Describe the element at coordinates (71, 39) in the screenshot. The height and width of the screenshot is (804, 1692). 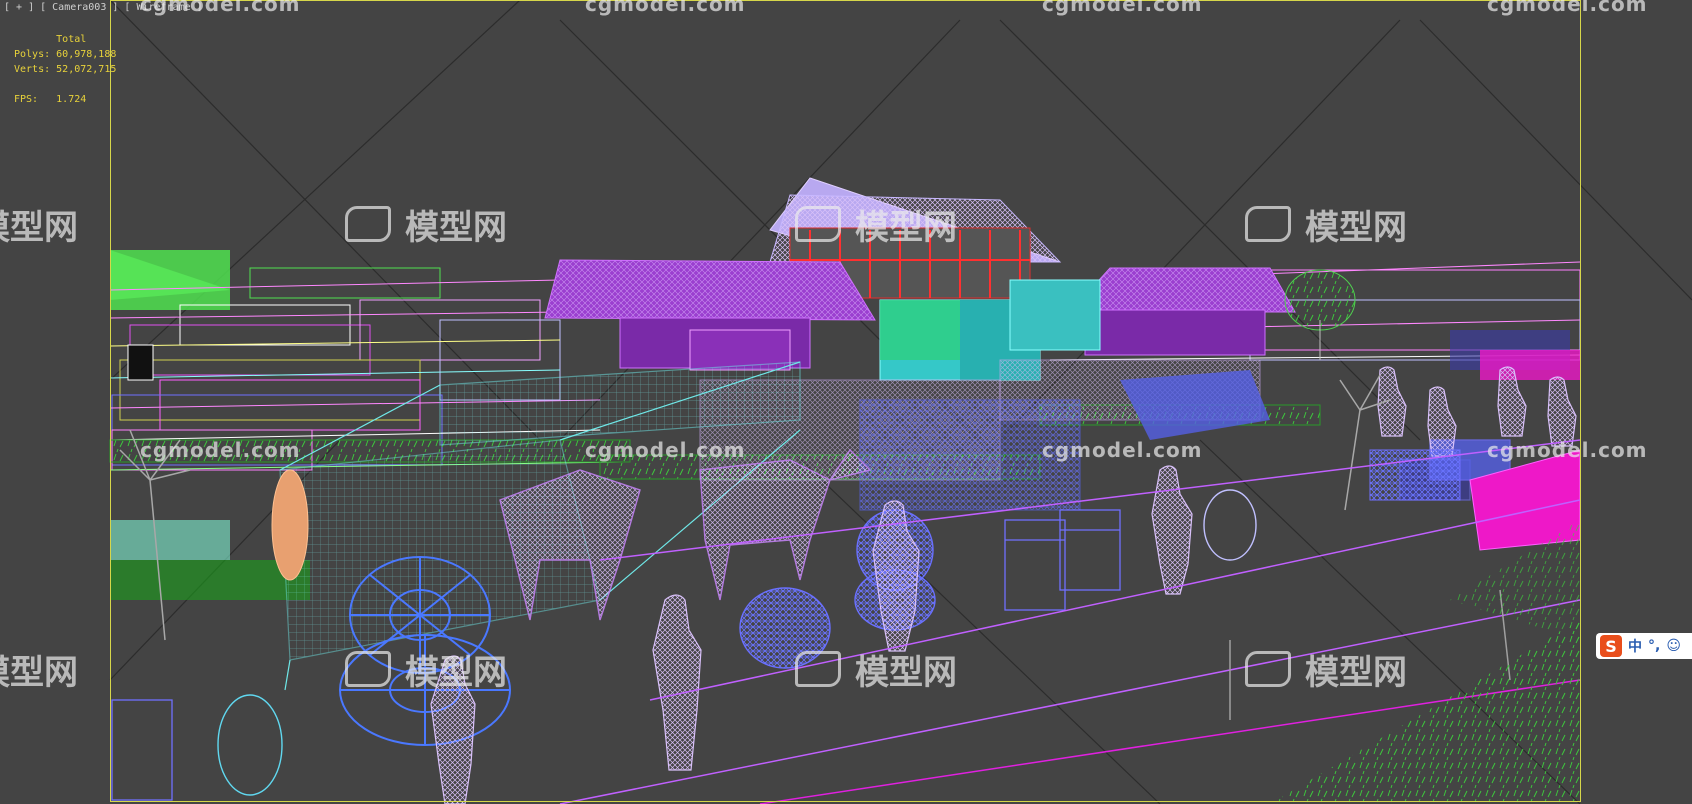
I see `stats-total-label: Total` at that location.